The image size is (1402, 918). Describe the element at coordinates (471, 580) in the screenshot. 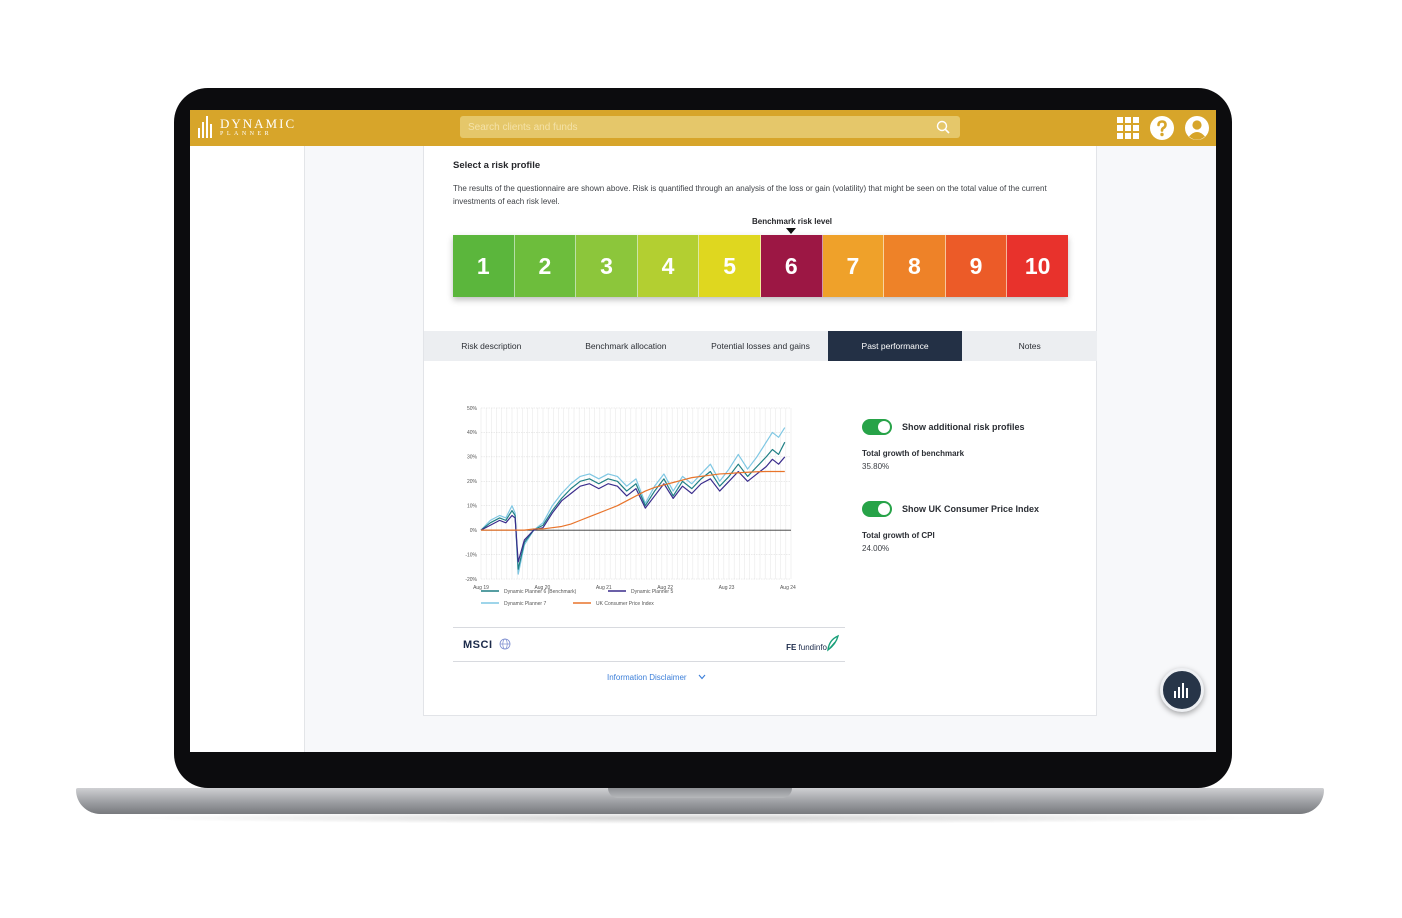

I see `y-tick-label: -20%` at that location.